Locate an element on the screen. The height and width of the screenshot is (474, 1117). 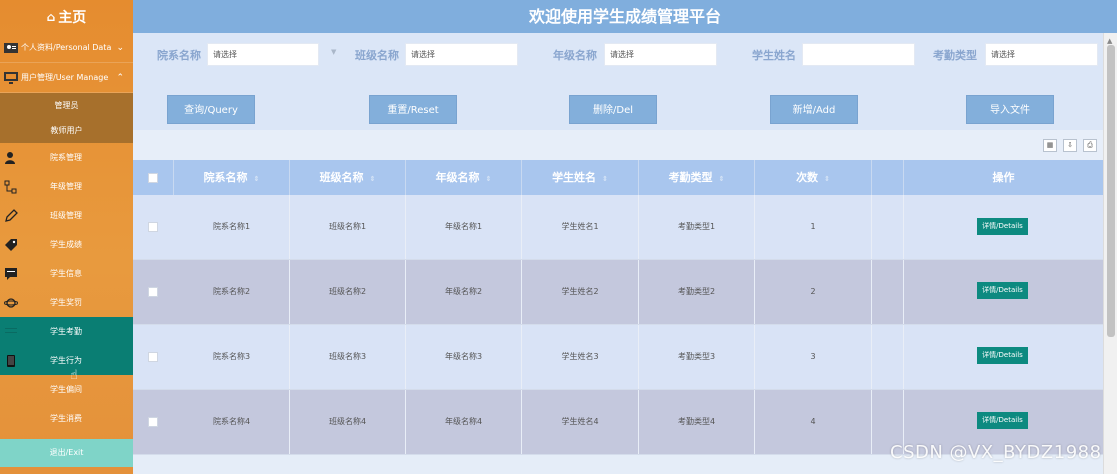
sidebar-user-manage: 用户管理/User Manage ⌃ is located at coordinates (66, 78).